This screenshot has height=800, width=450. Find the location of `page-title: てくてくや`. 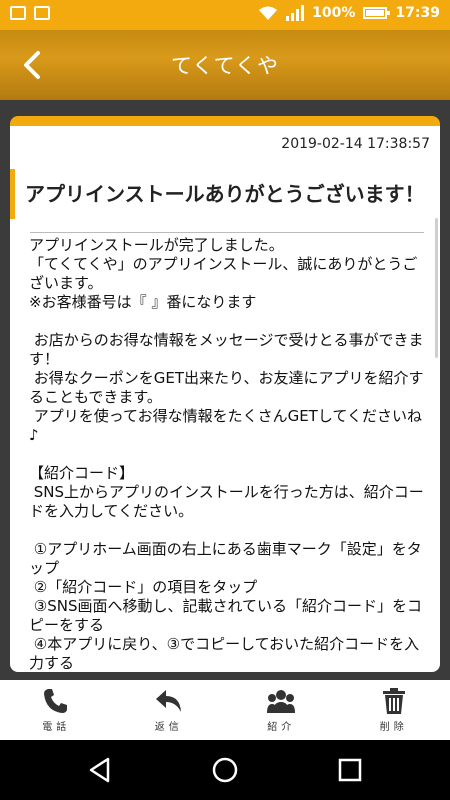

page-title: てくてくや is located at coordinates (225, 66).